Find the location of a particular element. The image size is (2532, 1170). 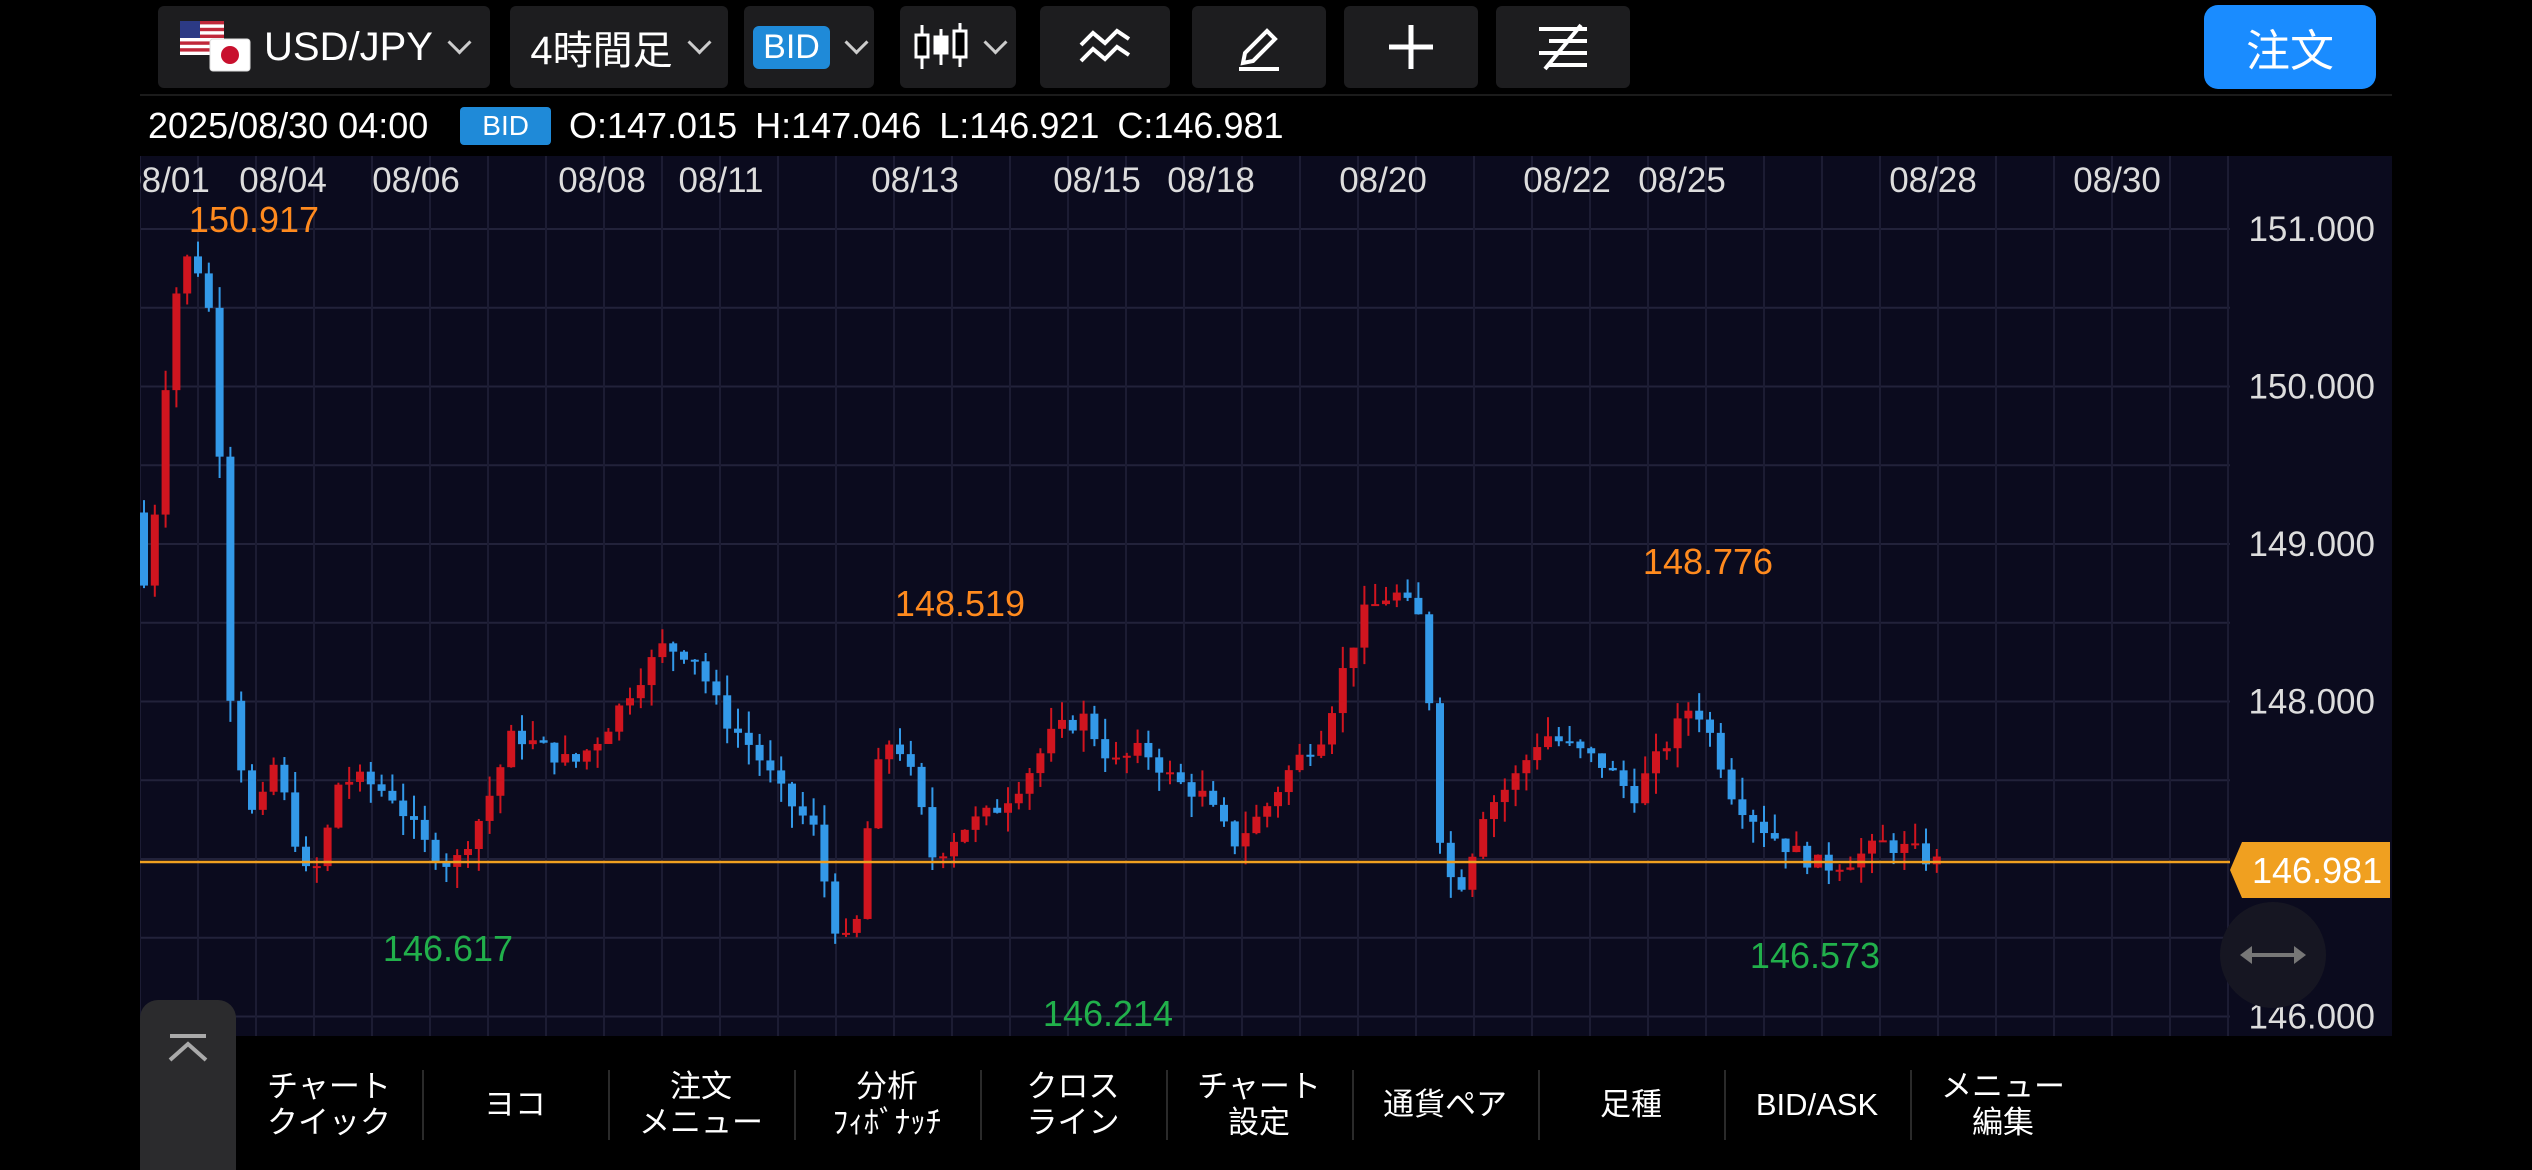

toolbar-item-candle-type: 足種 is located at coordinates (1631, 1105).